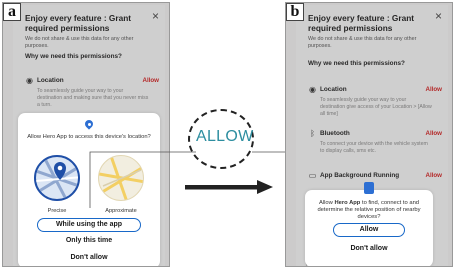 The image size is (454, 269). What do you see at coordinates (89, 240) in the screenshot?
I see `only-this-time-button: Only this time` at bounding box center [89, 240].